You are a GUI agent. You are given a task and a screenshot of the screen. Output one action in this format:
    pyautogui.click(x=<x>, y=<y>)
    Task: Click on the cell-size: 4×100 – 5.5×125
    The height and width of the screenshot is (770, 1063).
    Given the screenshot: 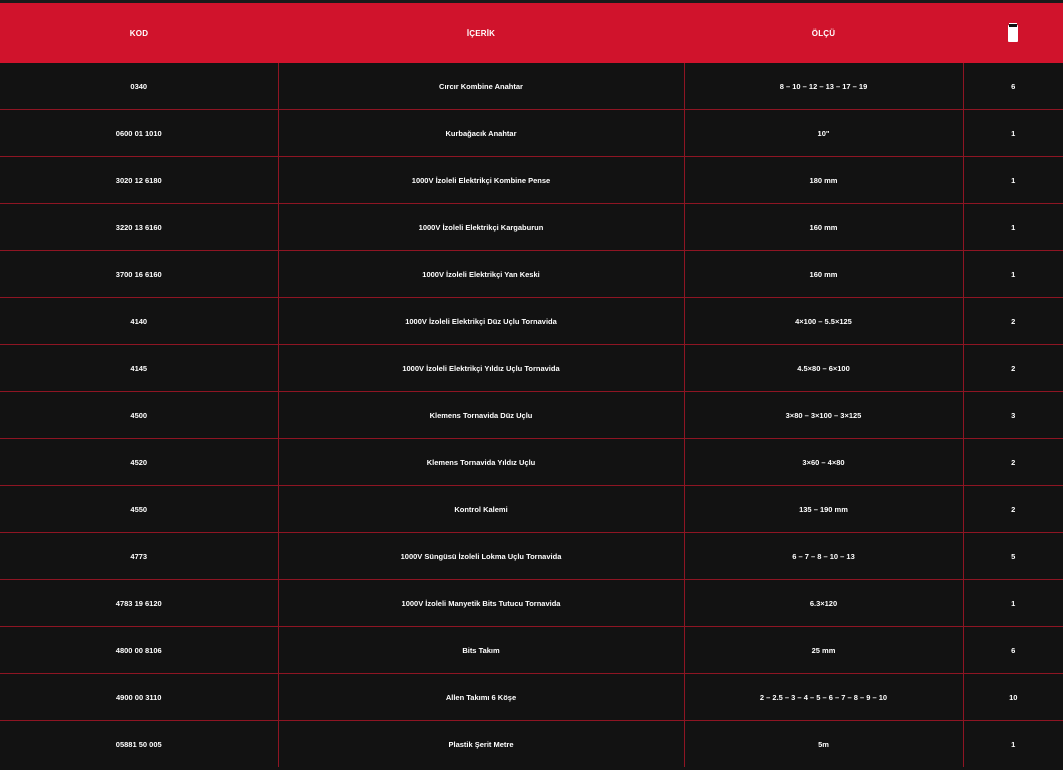 What is the action you would take?
    pyautogui.click(x=824, y=321)
    